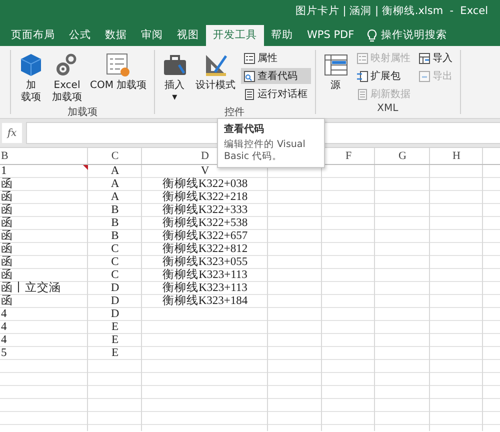 The width and height of the screenshot is (500, 432). Describe the element at coordinates (7, 301) in the screenshot. I see `table-cell: 函` at that location.